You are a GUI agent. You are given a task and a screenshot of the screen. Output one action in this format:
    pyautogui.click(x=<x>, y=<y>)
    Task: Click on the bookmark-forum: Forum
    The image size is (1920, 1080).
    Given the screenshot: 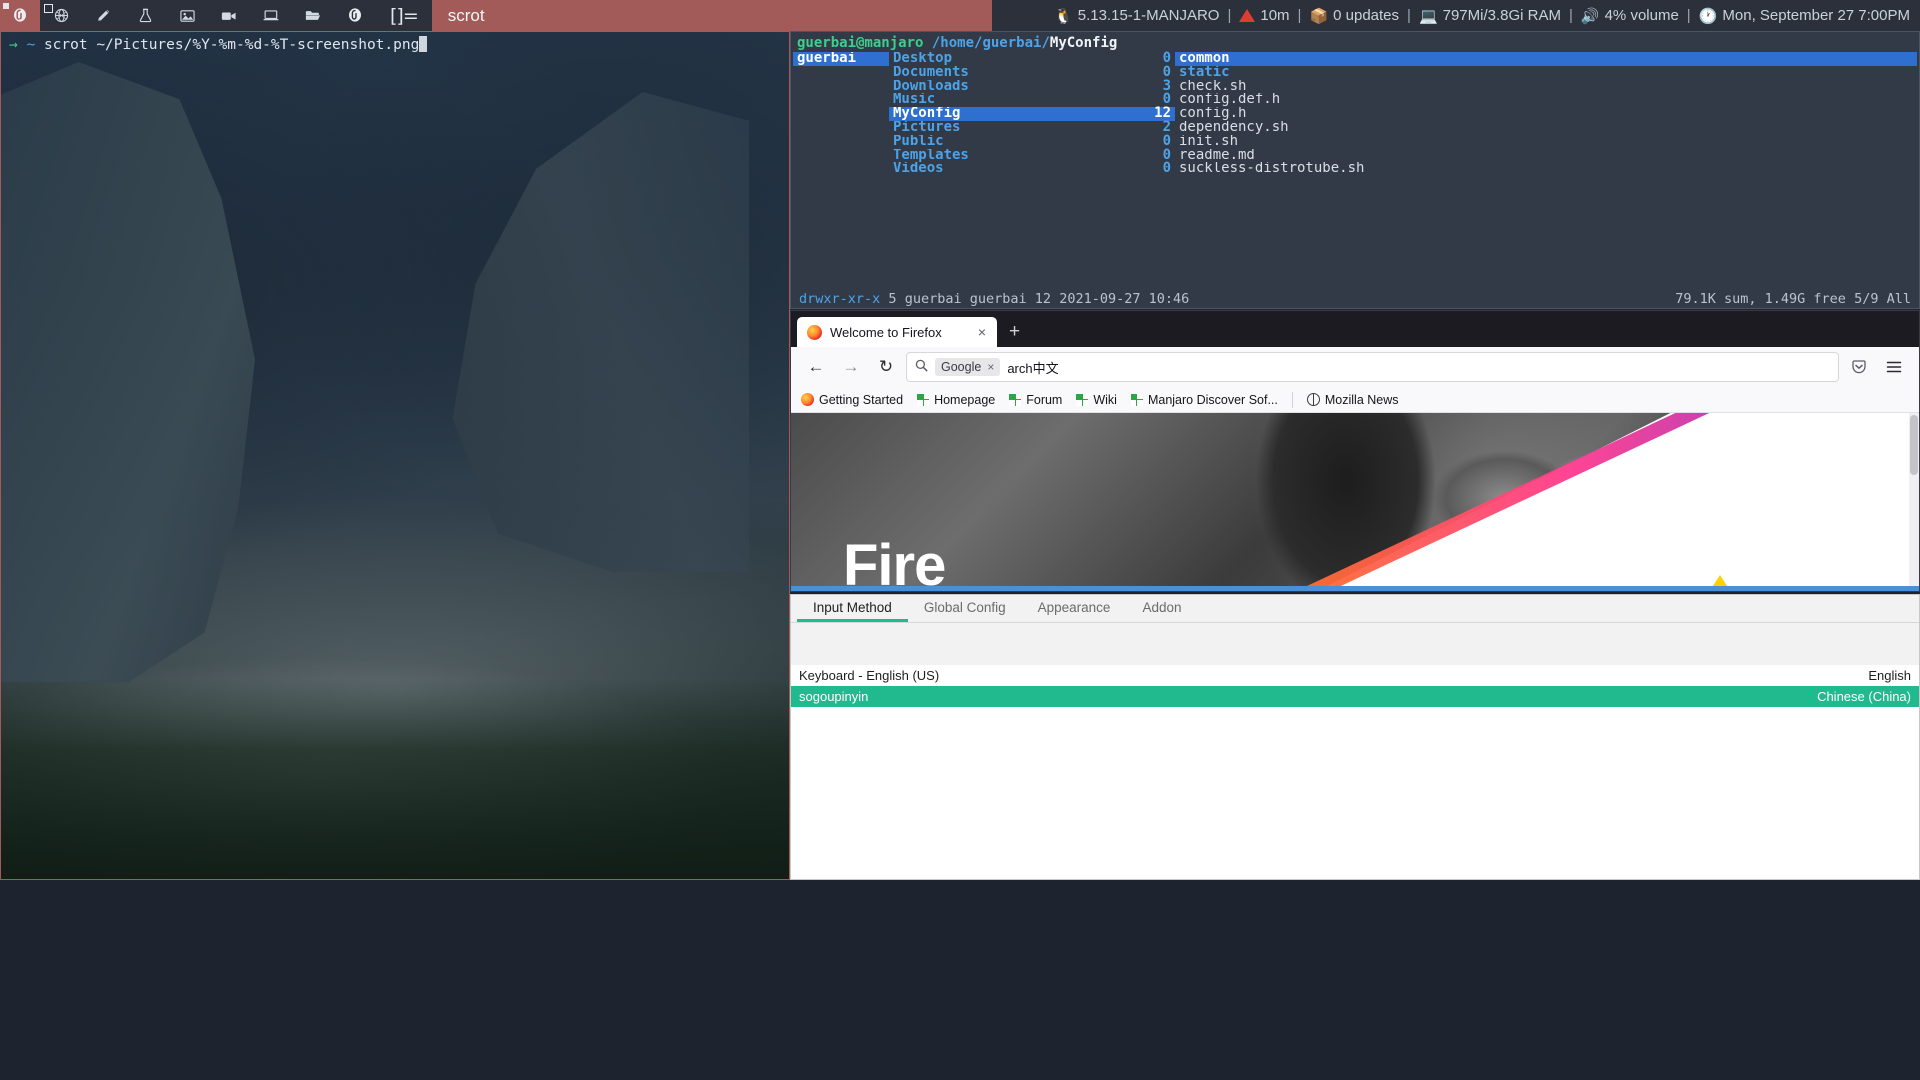 What is the action you would take?
    pyautogui.click(x=1035, y=400)
    